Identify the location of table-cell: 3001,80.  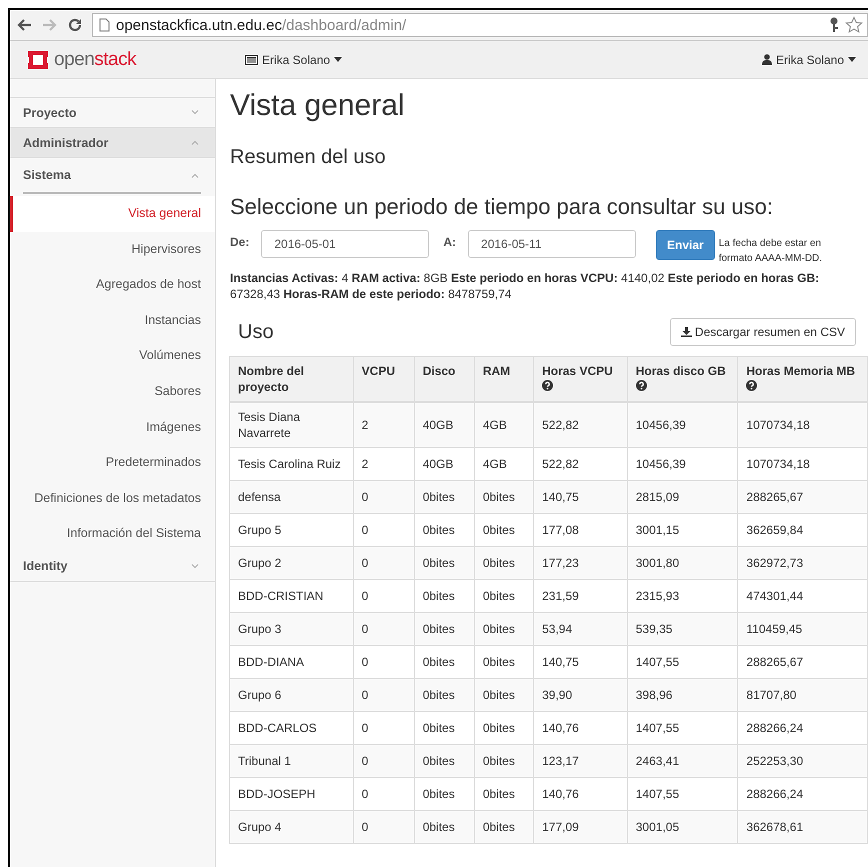
(682, 563).